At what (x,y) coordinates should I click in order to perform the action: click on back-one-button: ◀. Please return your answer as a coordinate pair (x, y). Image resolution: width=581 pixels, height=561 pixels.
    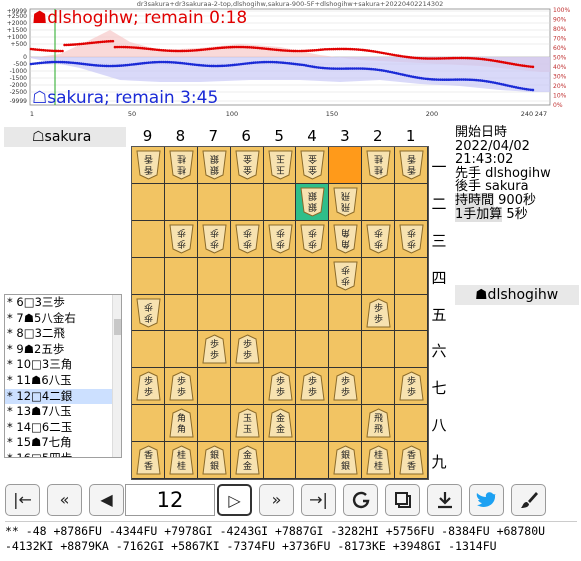
    Looking at the image, I should click on (106, 500).